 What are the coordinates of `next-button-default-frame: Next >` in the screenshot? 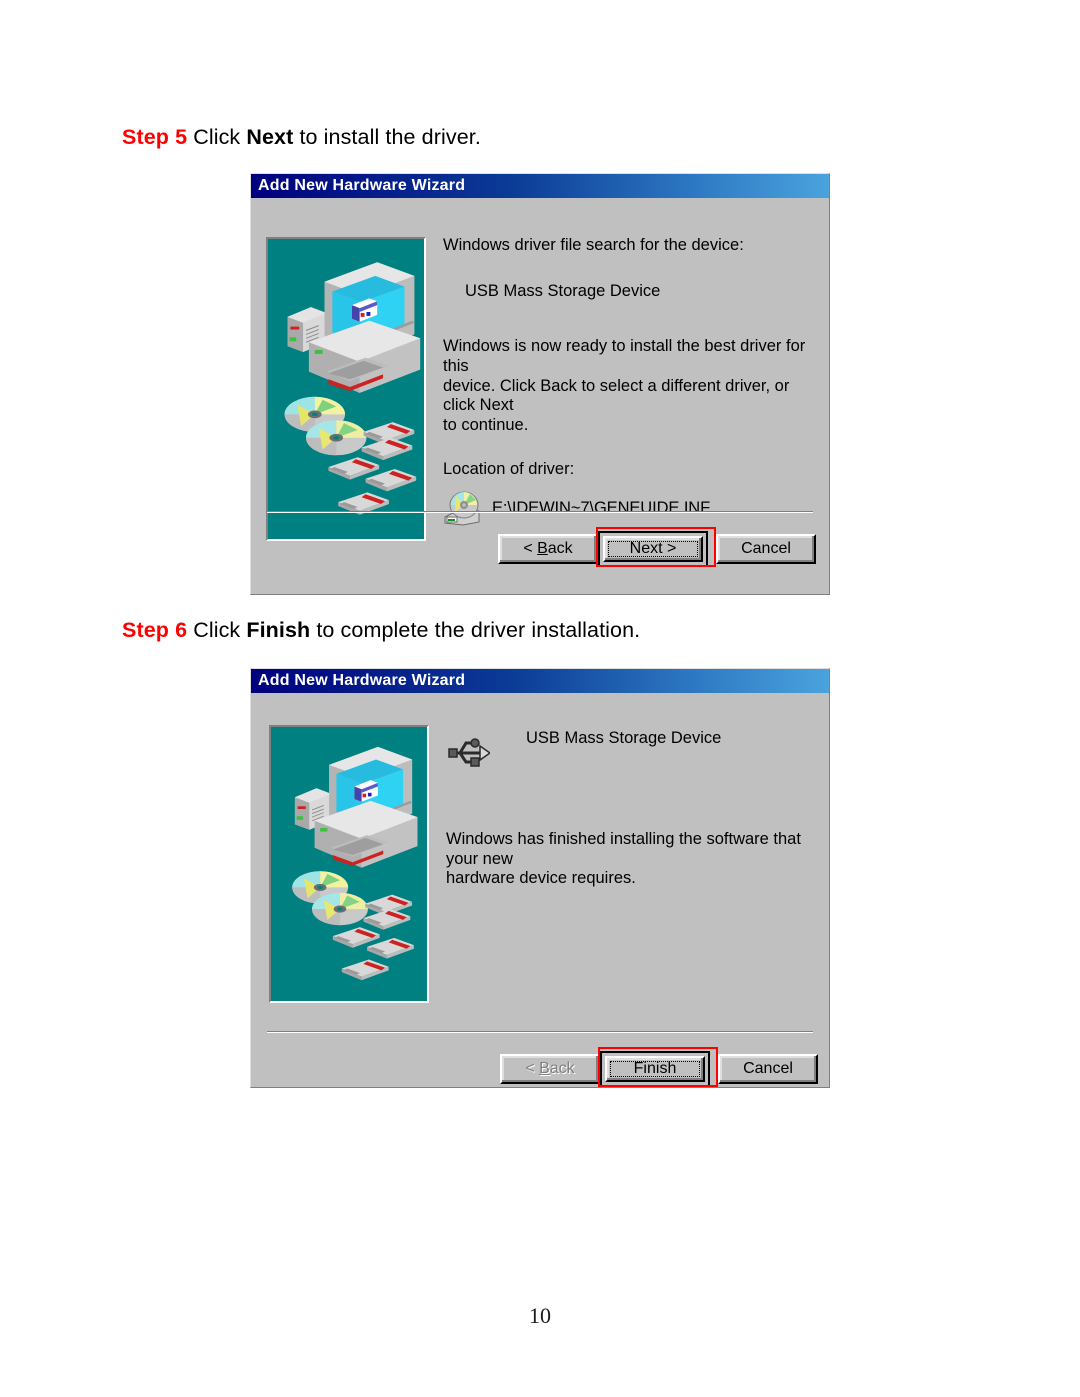 It's located at (653, 549).